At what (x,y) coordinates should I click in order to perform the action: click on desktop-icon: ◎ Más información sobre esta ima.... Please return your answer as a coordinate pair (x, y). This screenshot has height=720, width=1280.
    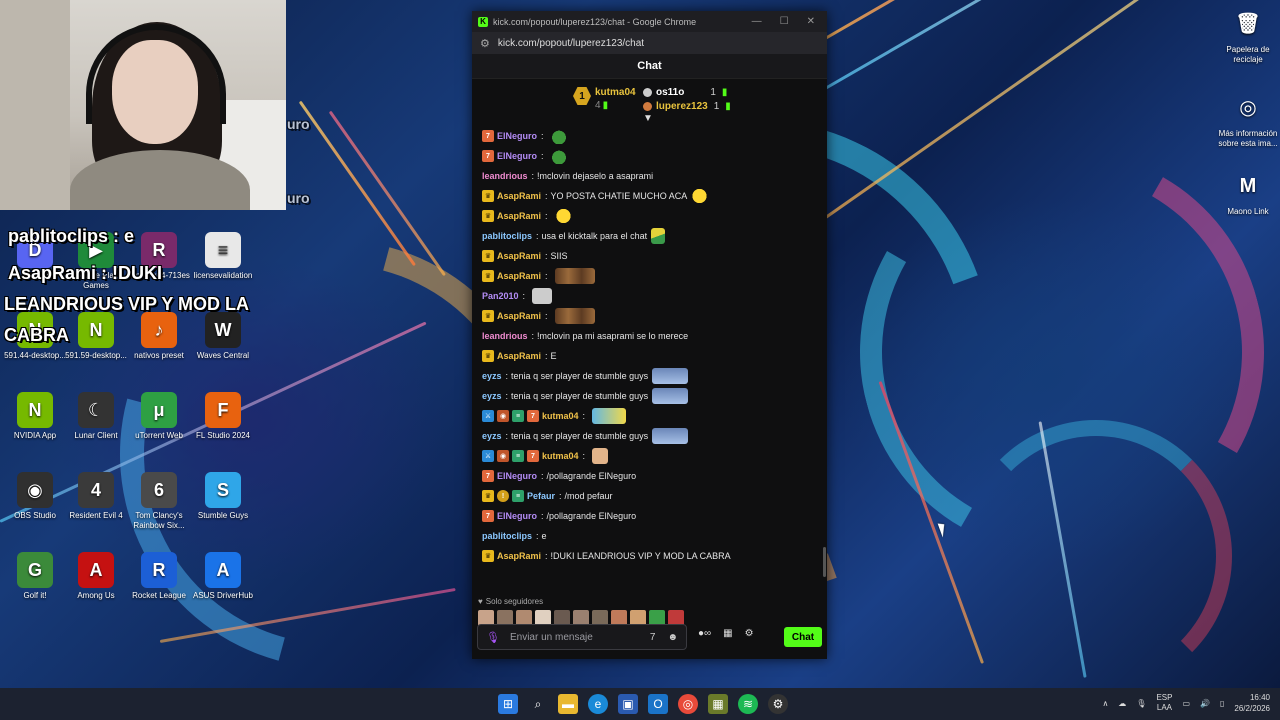
    Looking at the image, I should click on (1246, 119).